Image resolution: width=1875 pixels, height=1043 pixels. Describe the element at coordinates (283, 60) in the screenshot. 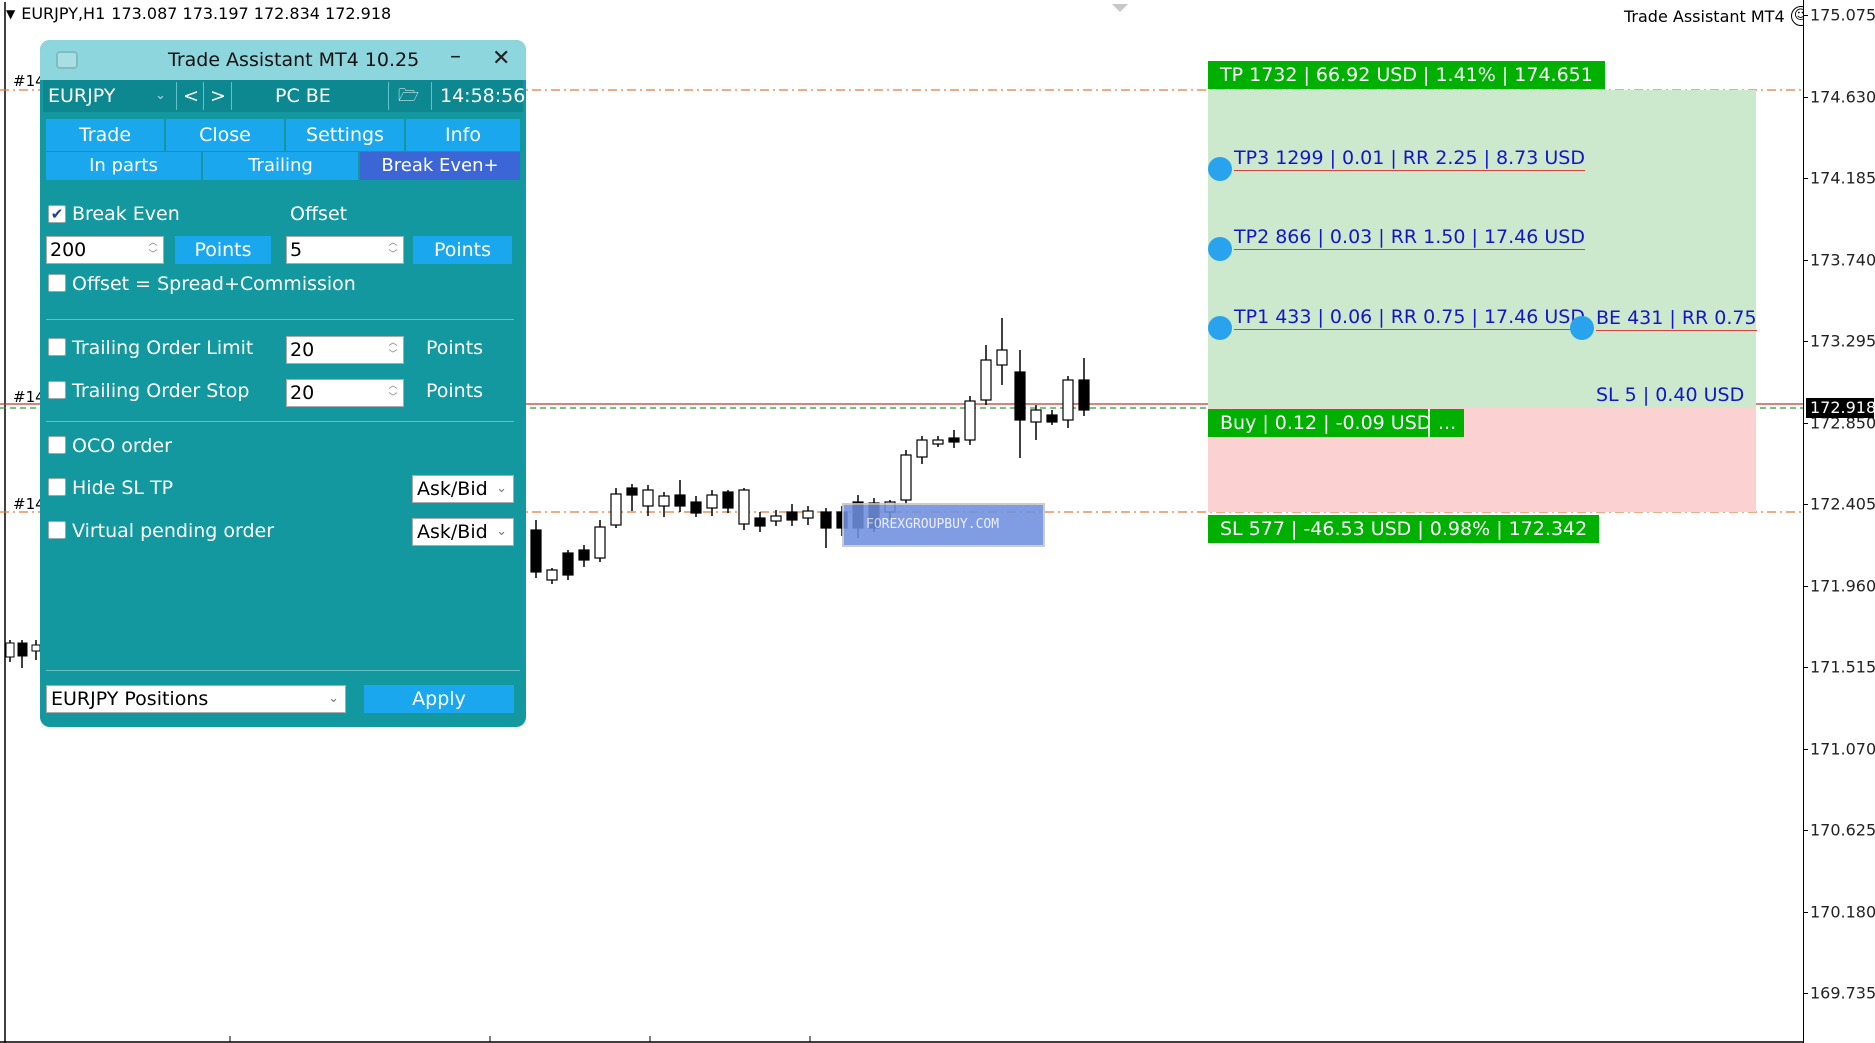

I see `panel-titlebar: Trade Assistant MT4 10.25 – ✕` at that location.